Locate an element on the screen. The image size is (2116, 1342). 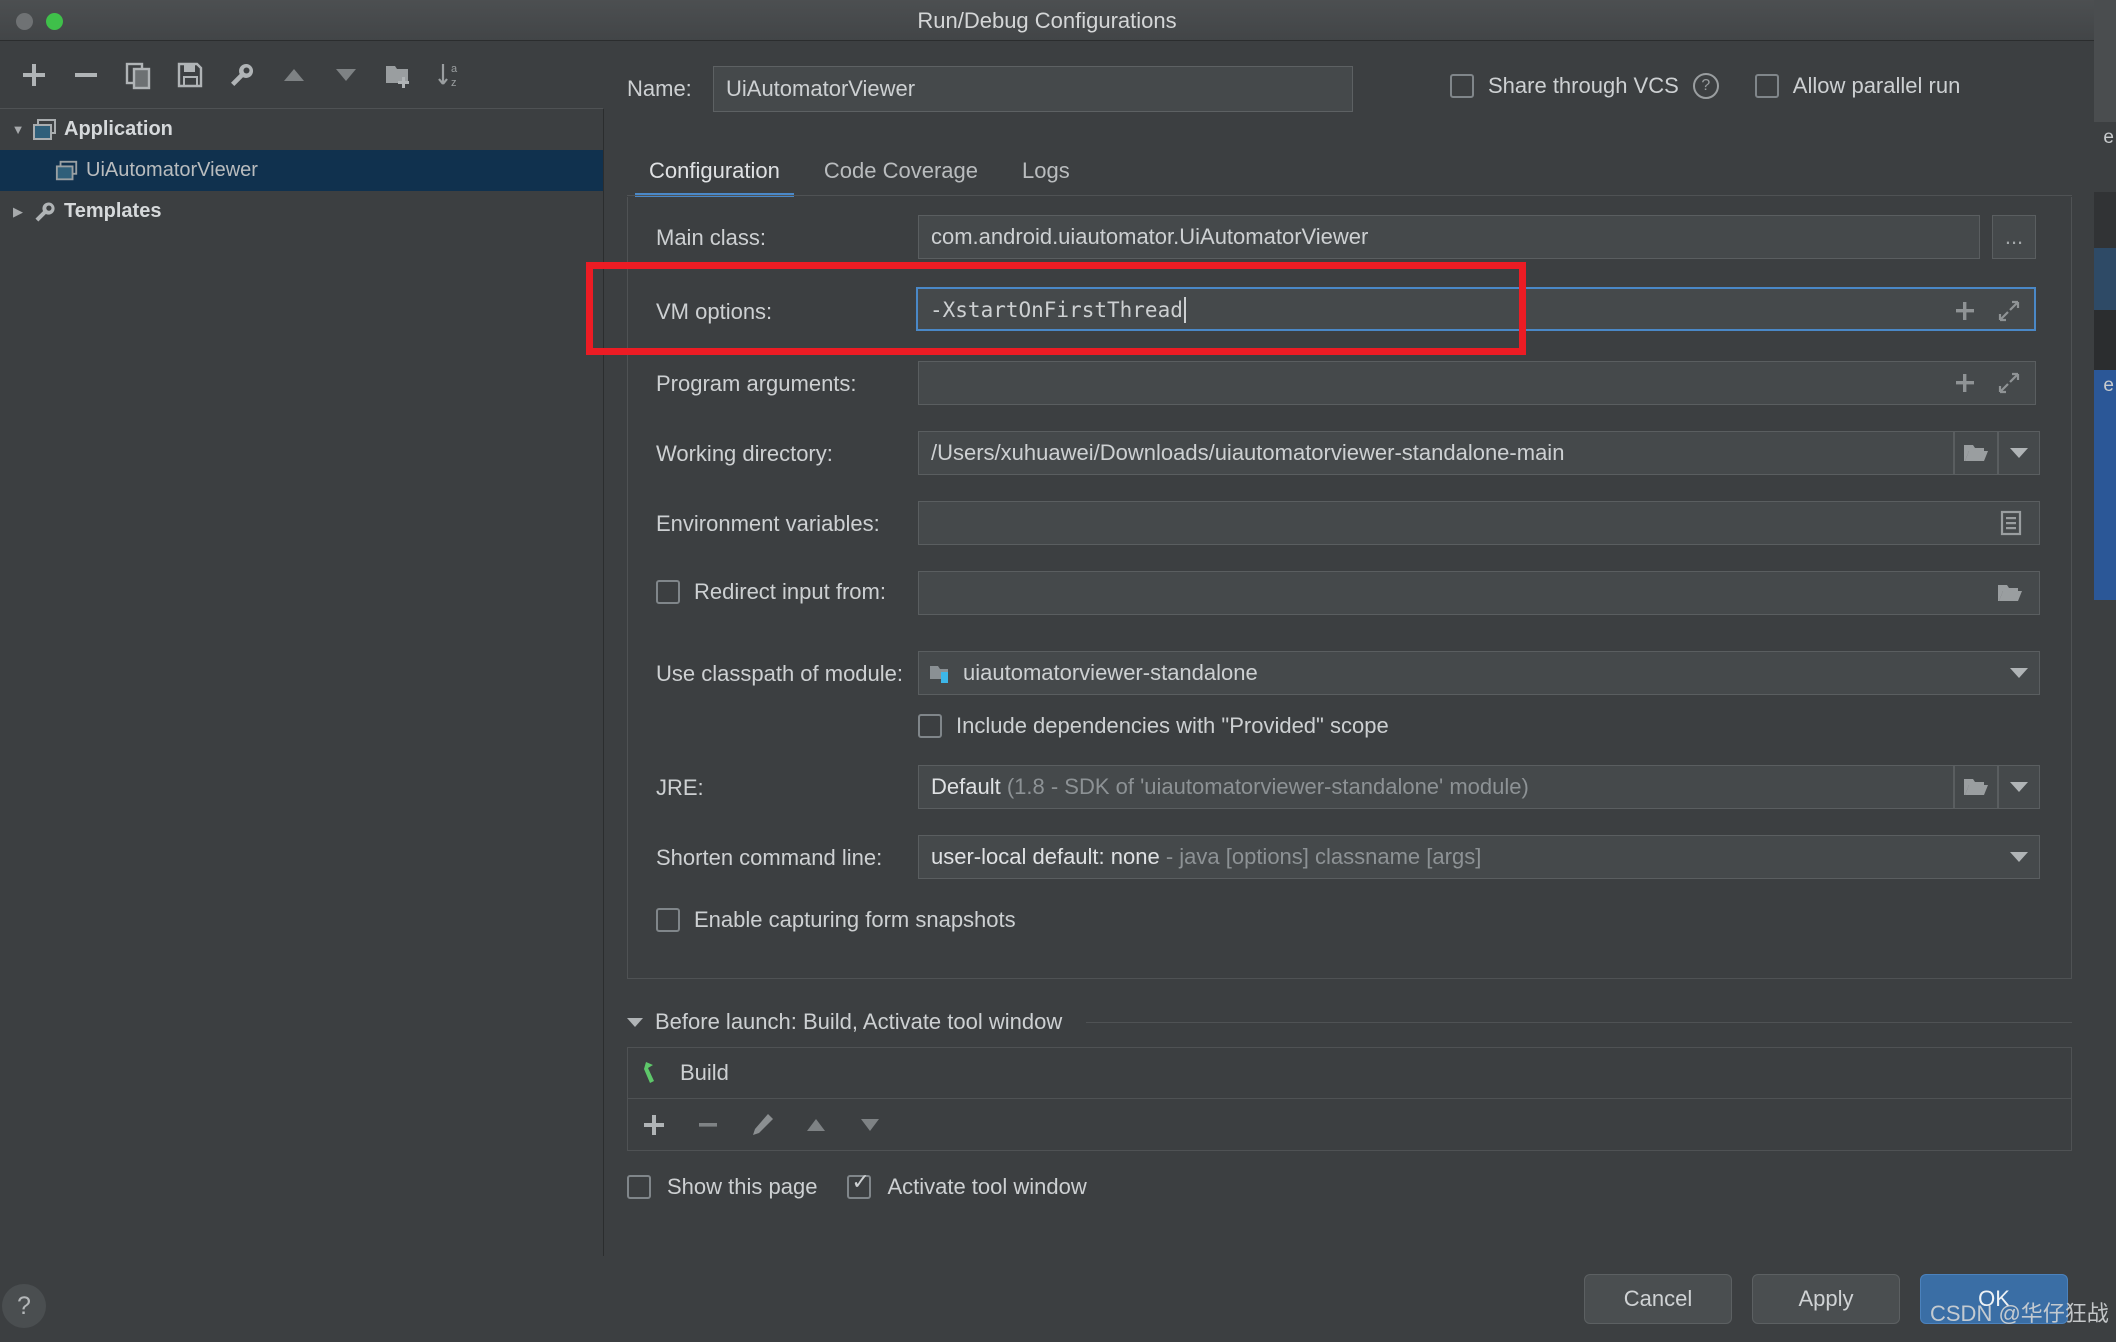
folder-icon is located at coordinates (1976, 453).